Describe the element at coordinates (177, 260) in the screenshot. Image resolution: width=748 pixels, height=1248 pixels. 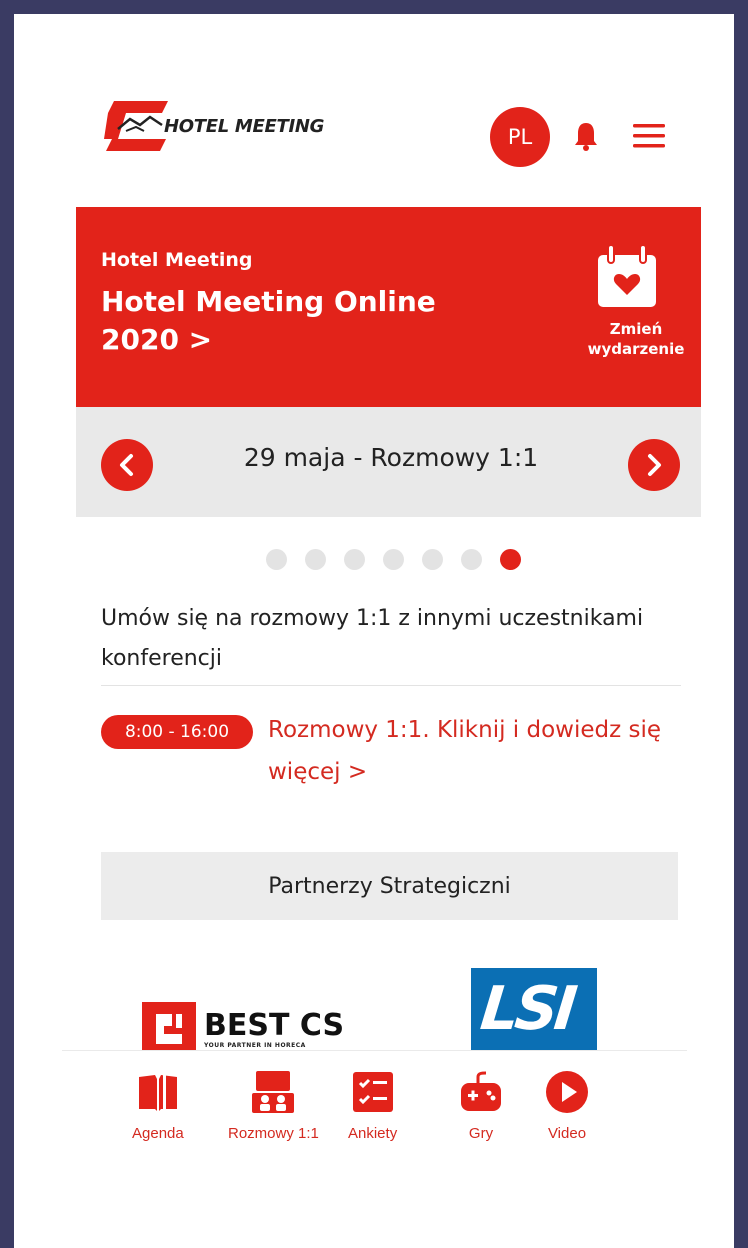
I see `event-organizer: Hotel Meeting` at that location.